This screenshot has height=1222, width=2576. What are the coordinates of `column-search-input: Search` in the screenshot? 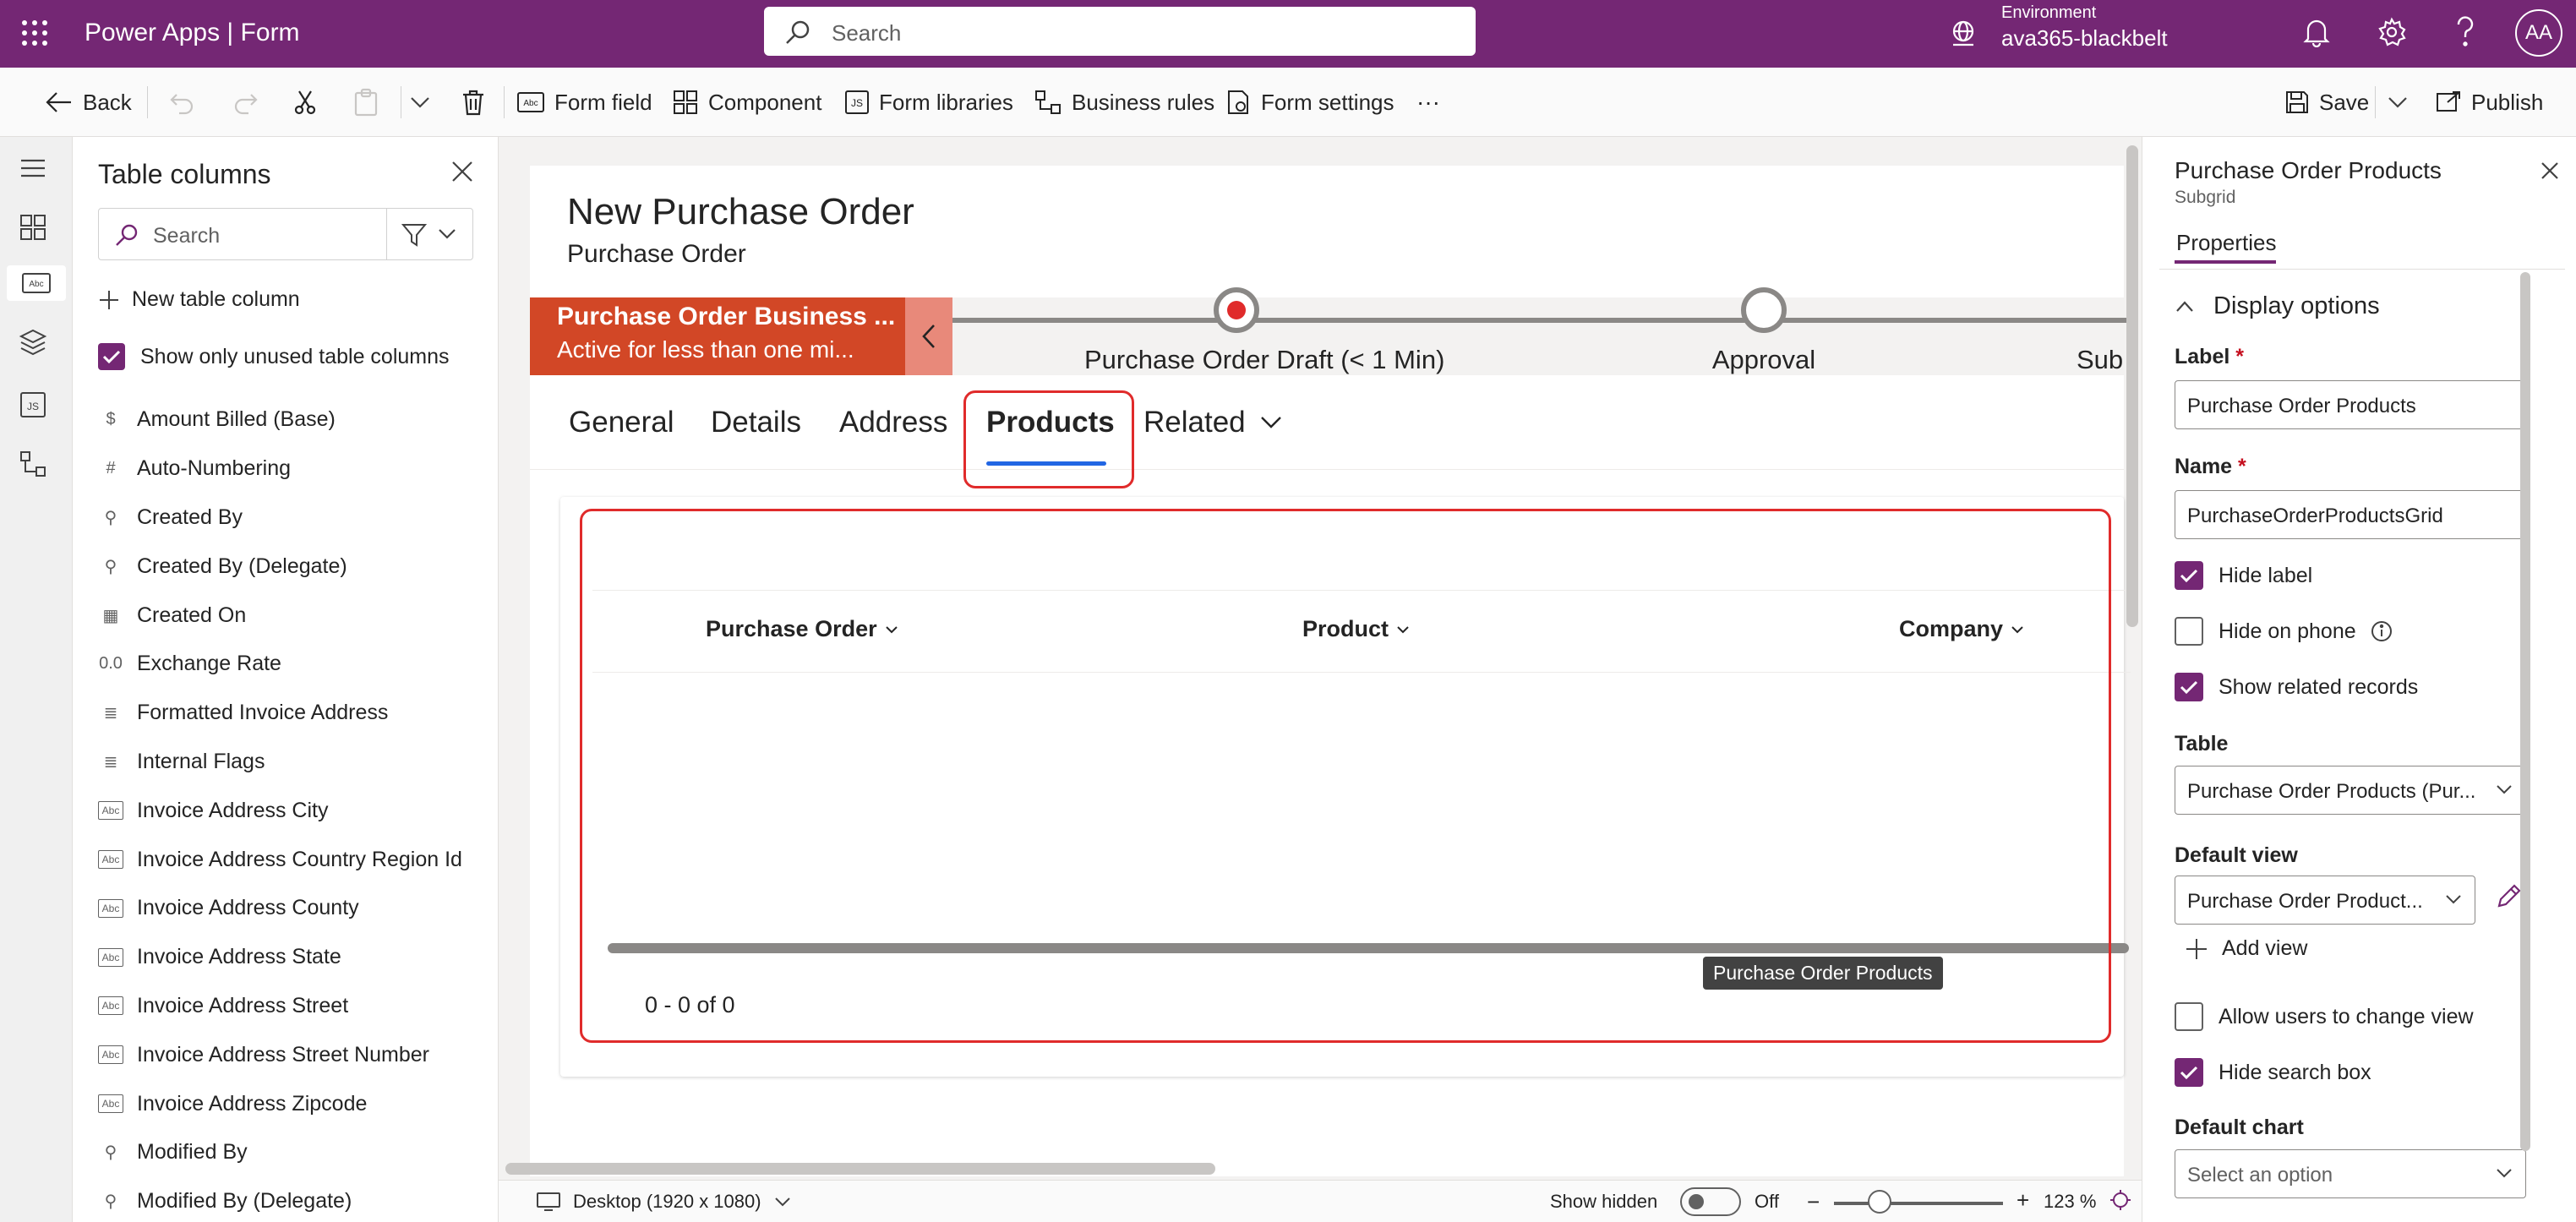 It's located at (285, 234).